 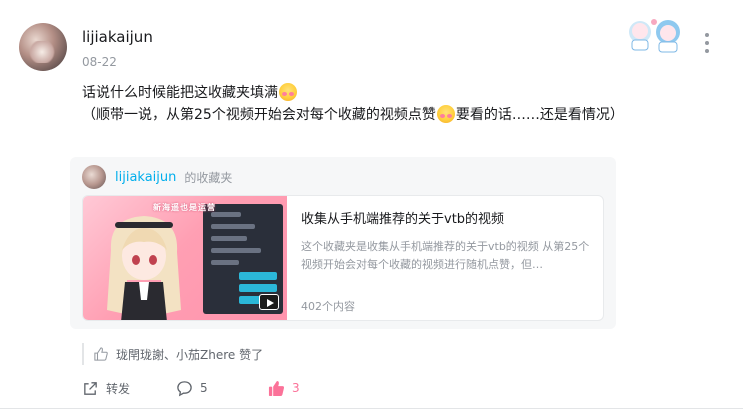 What do you see at coordinates (328, 306) in the screenshot?
I see `folder-count: 402个内容` at bounding box center [328, 306].